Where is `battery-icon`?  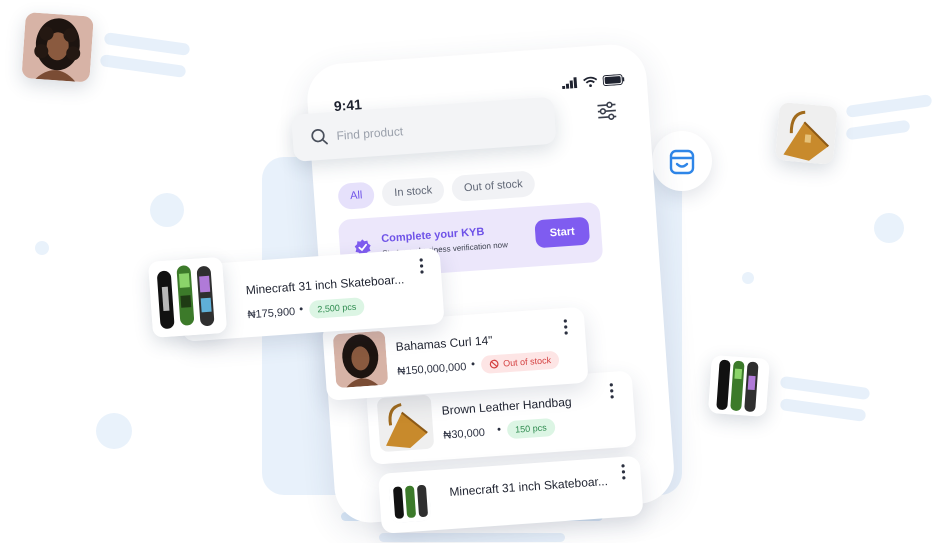 battery-icon is located at coordinates (613, 80).